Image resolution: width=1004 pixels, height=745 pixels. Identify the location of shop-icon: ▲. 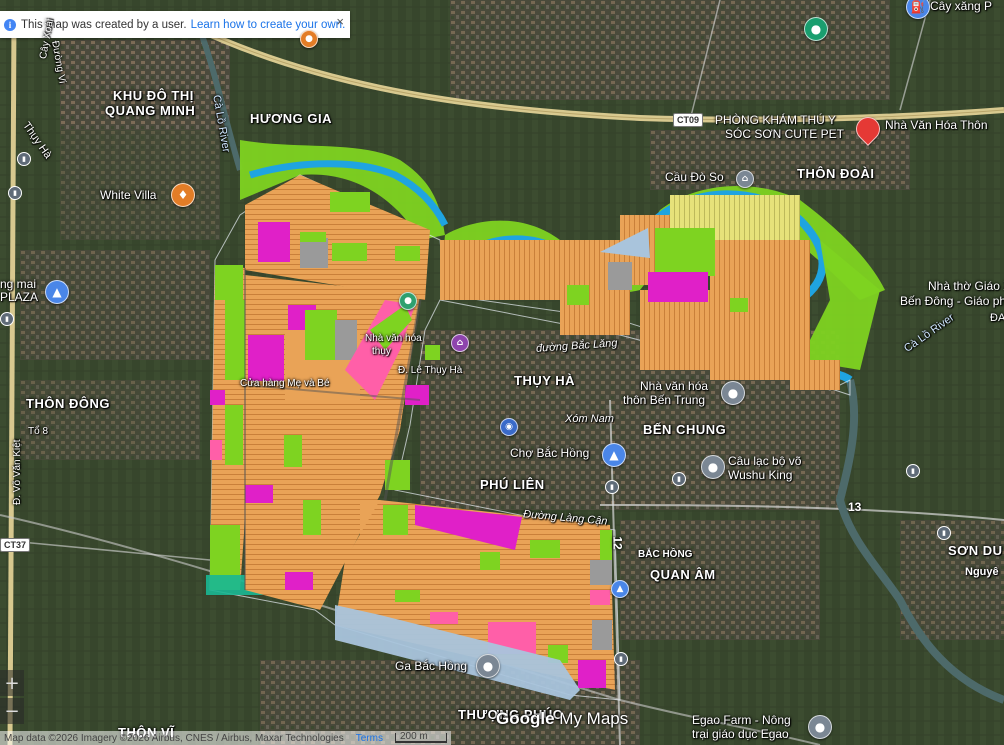
(620, 589).